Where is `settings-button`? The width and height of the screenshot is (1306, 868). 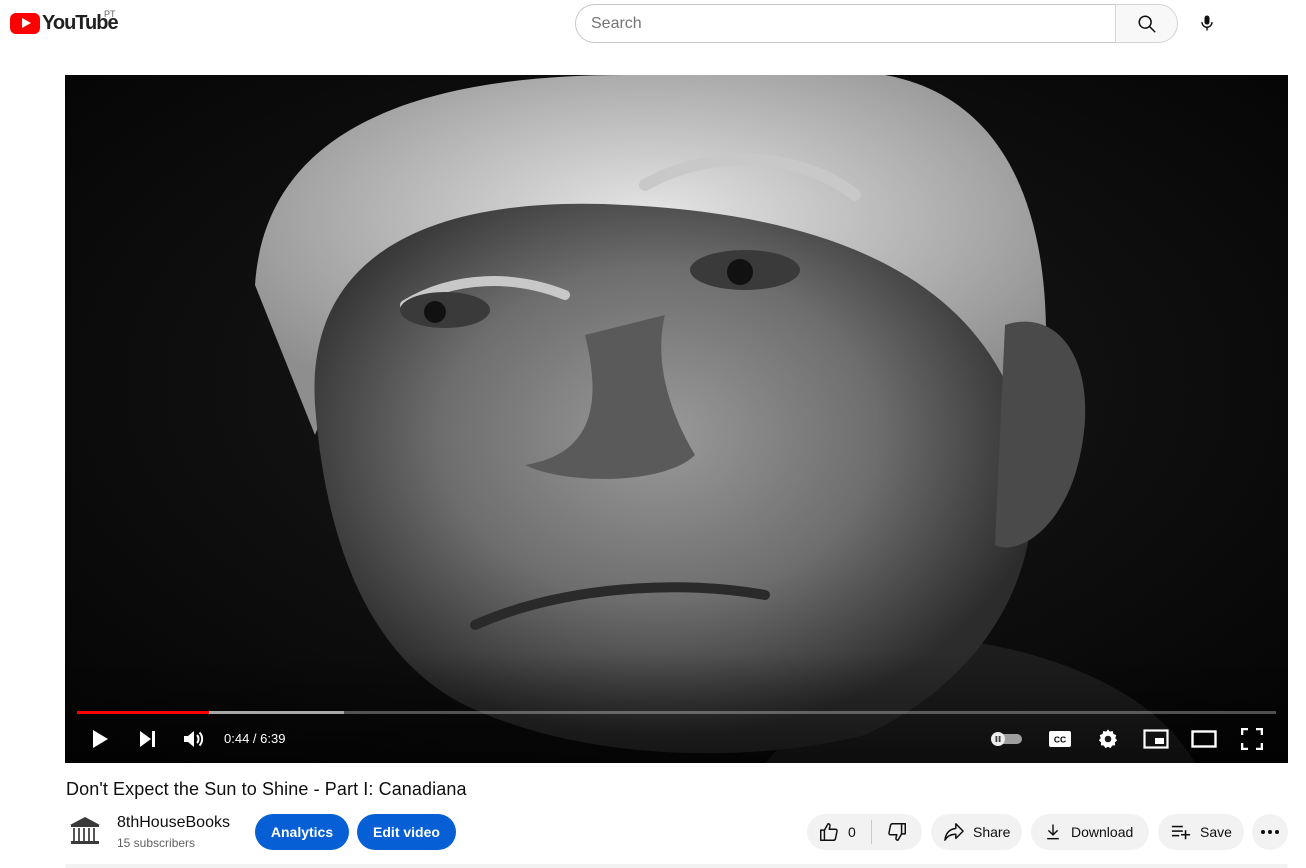 settings-button is located at coordinates (1108, 739).